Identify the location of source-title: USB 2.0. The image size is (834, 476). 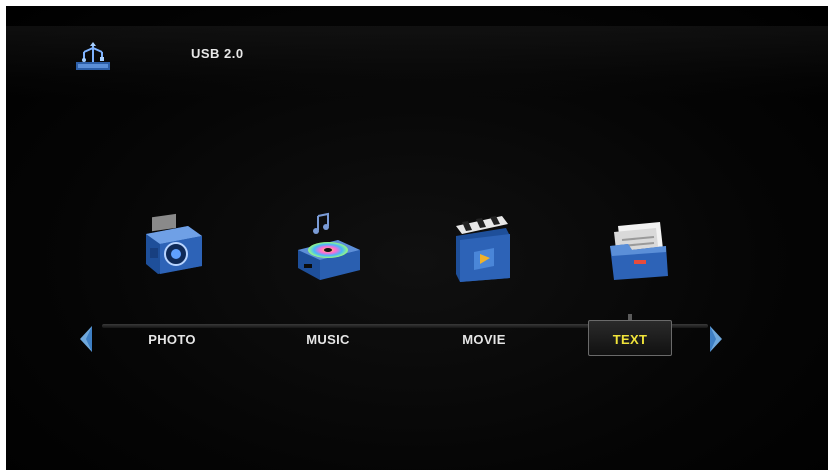
(217, 53).